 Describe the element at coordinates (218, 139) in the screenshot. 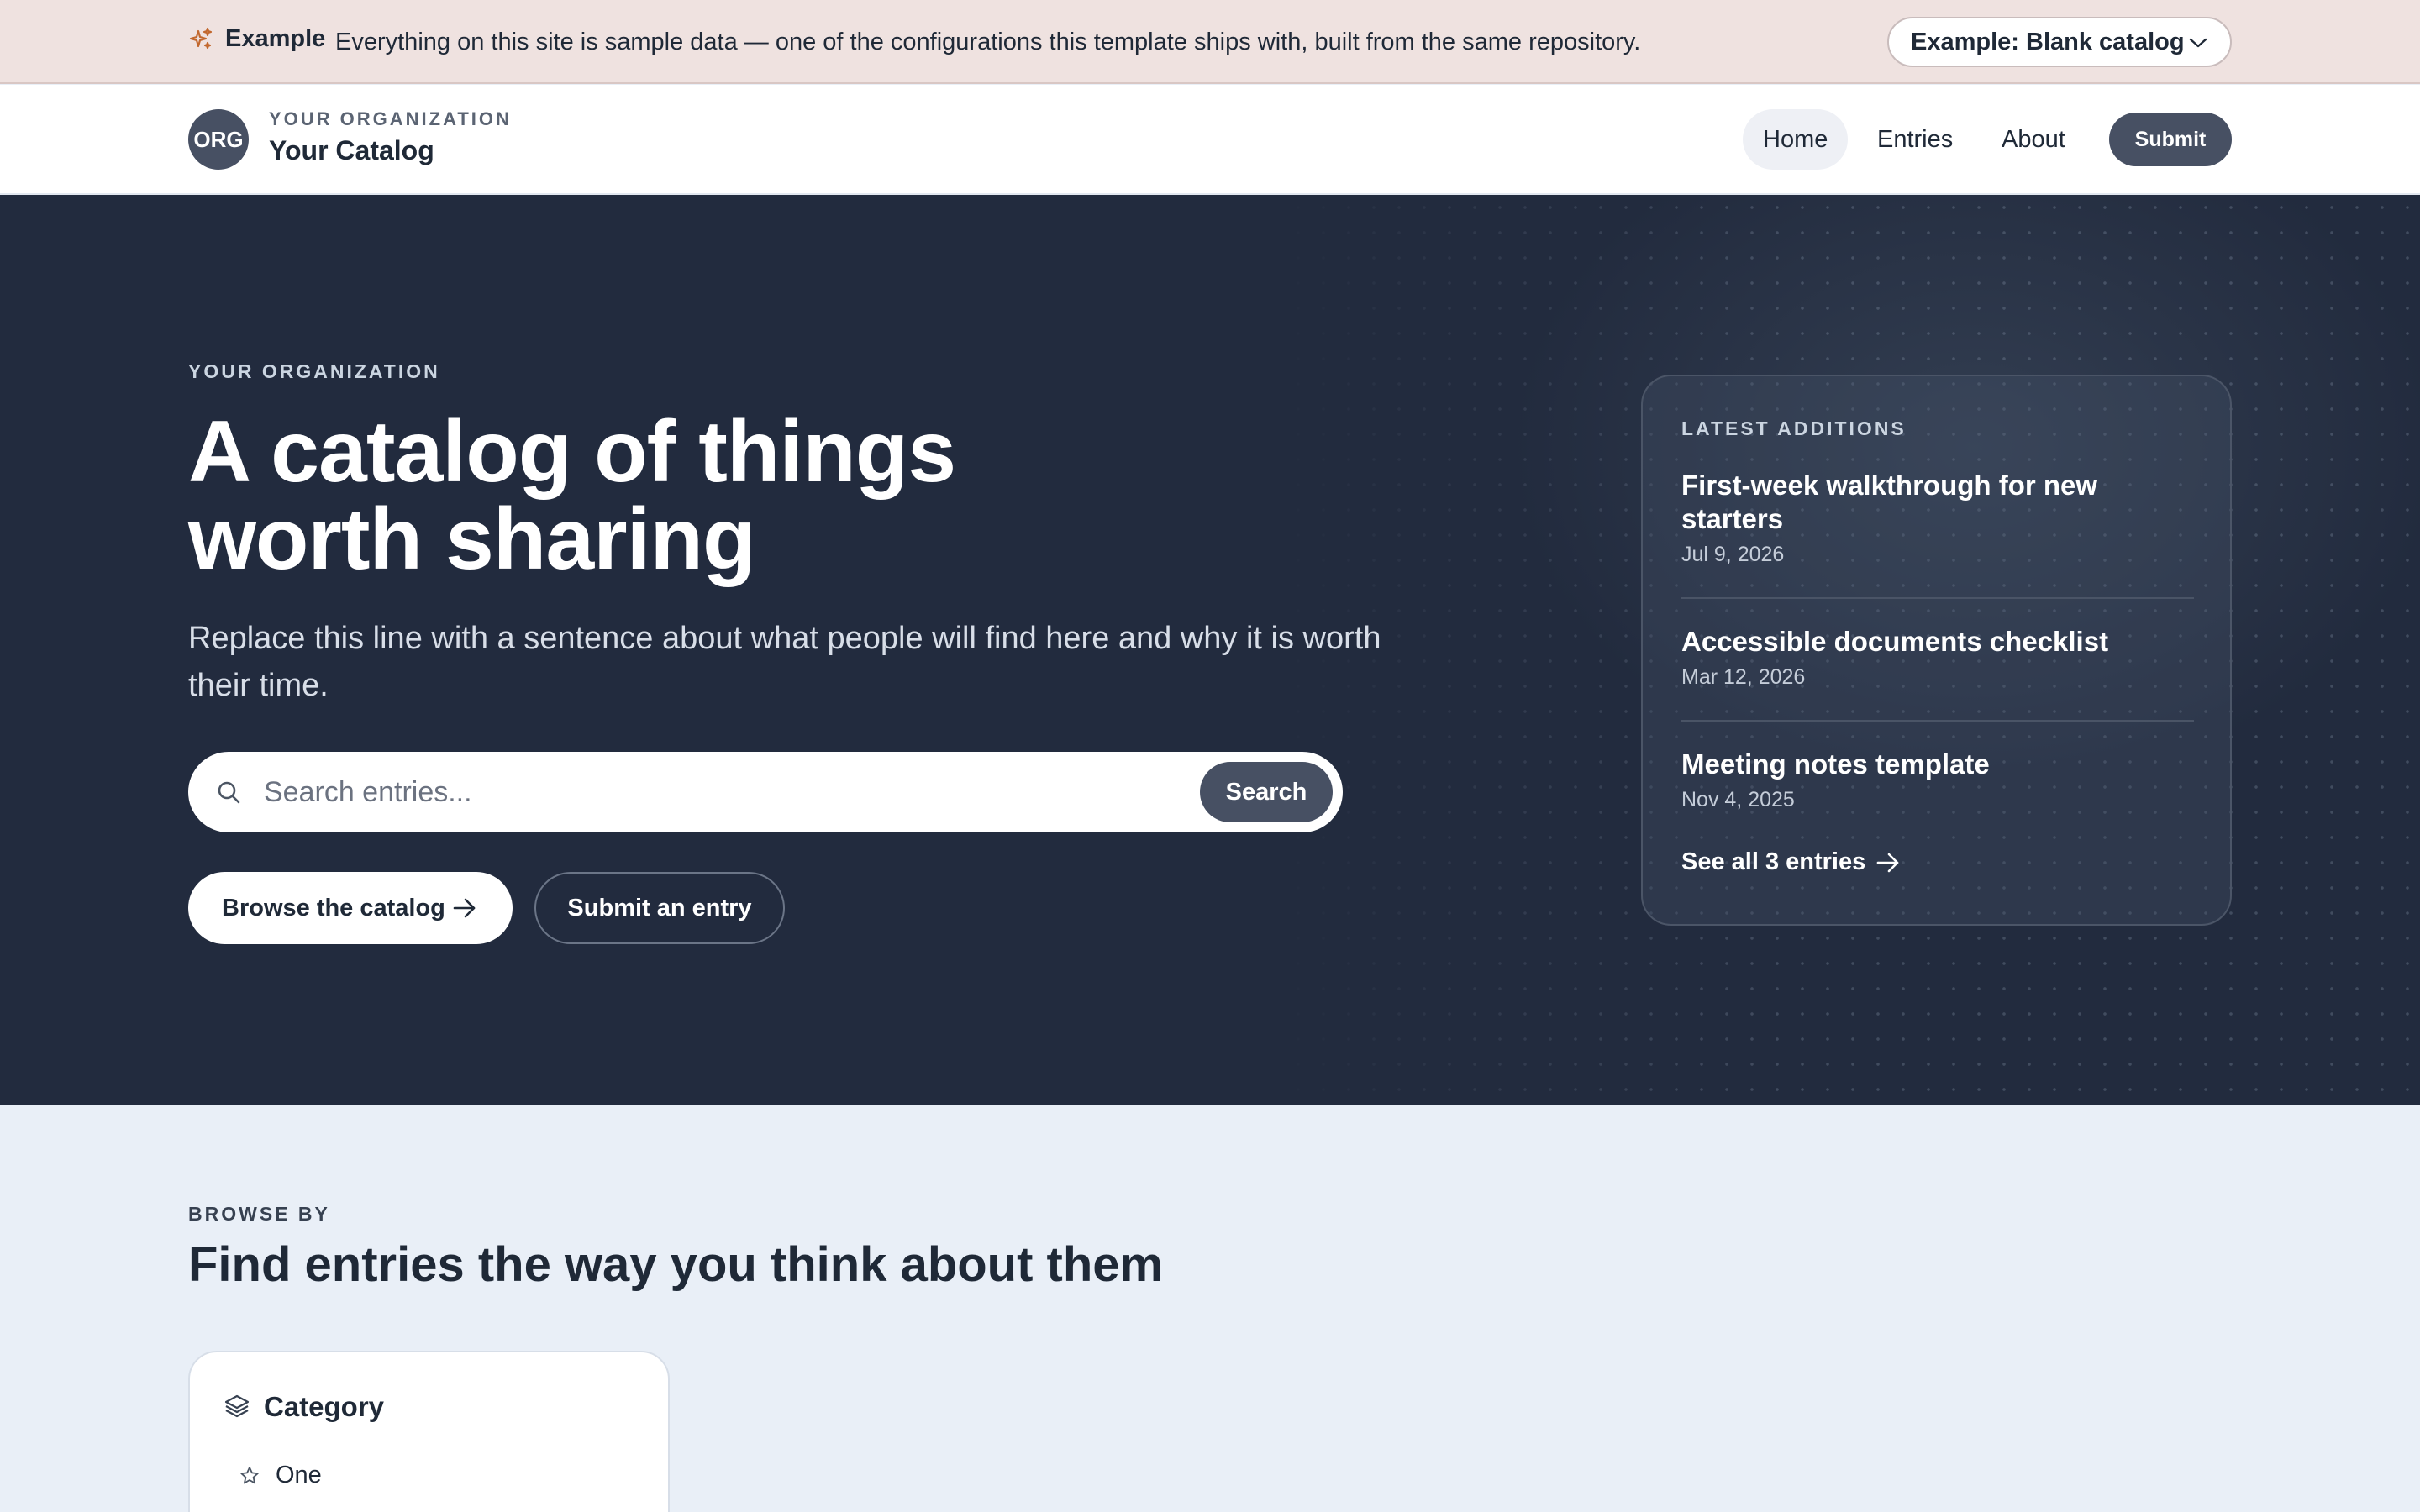

I see `org-logo: ORG` at that location.